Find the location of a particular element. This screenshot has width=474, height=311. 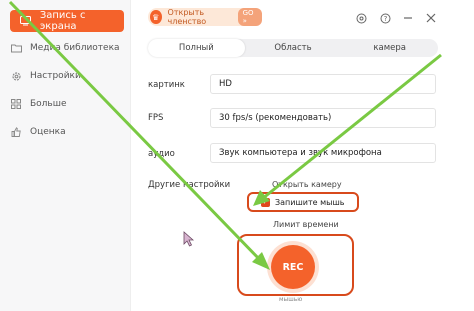

folder-icon is located at coordinates (16, 48).